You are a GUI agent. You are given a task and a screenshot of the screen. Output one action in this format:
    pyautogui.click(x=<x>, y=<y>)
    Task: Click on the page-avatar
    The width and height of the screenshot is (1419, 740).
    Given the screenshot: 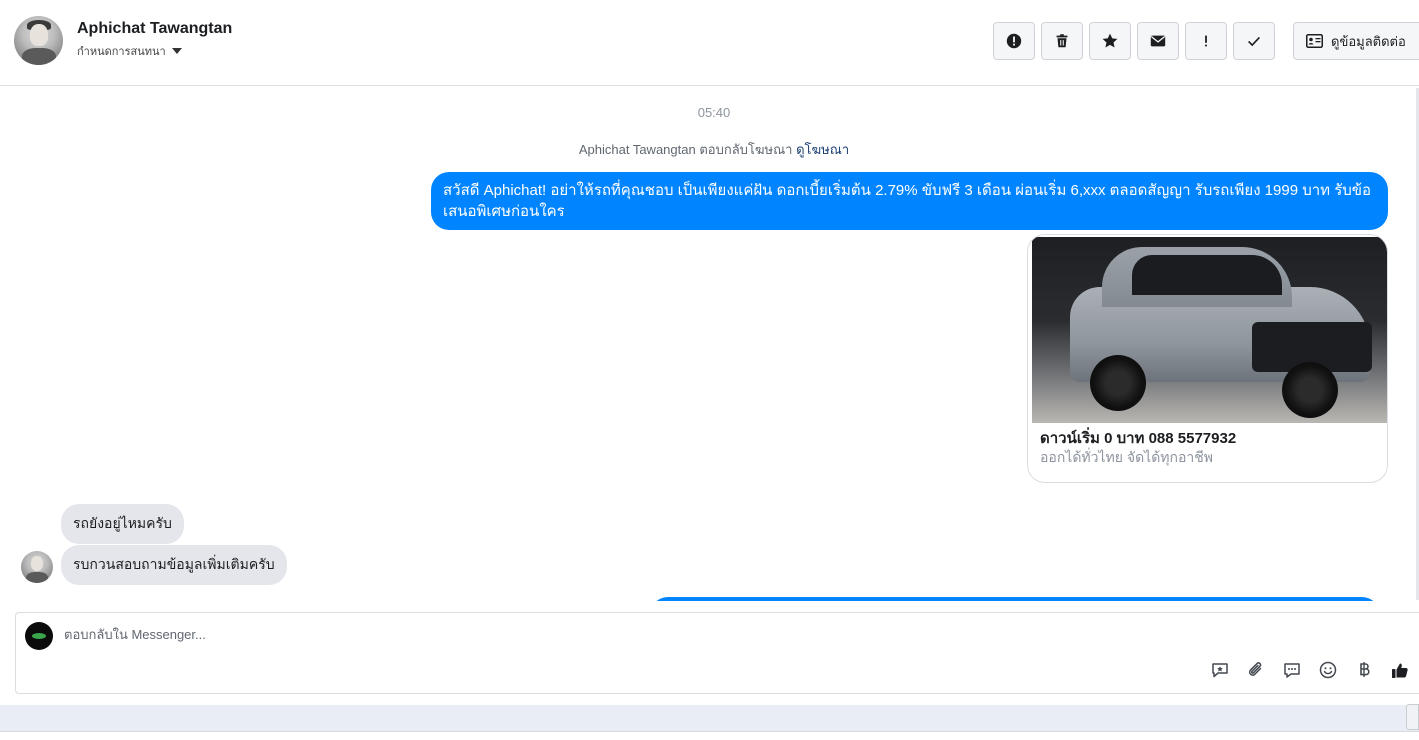 What is the action you would take?
    pyautogui.click(x=39, y=636)
    